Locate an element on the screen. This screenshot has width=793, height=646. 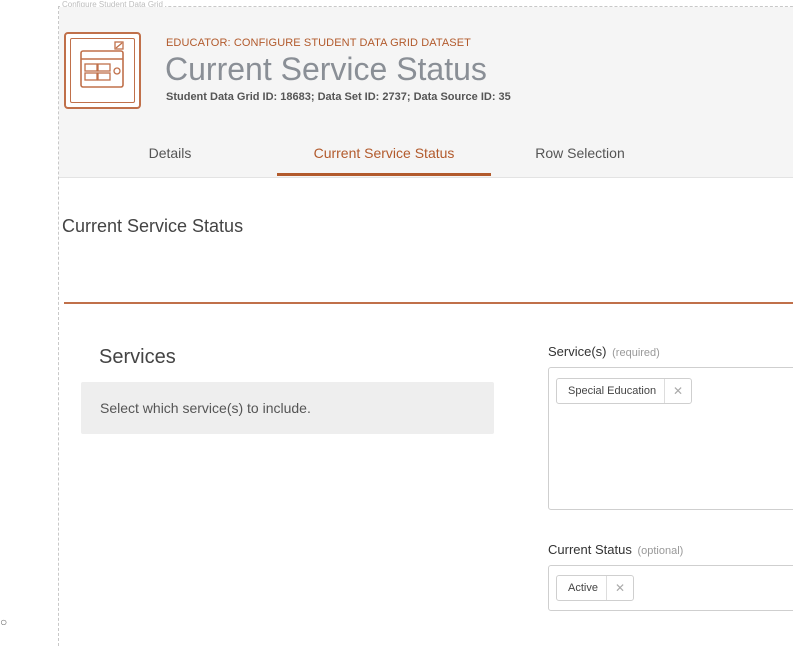
tab-current-service-status: Current Service Status is located at coordinates (384, 153).